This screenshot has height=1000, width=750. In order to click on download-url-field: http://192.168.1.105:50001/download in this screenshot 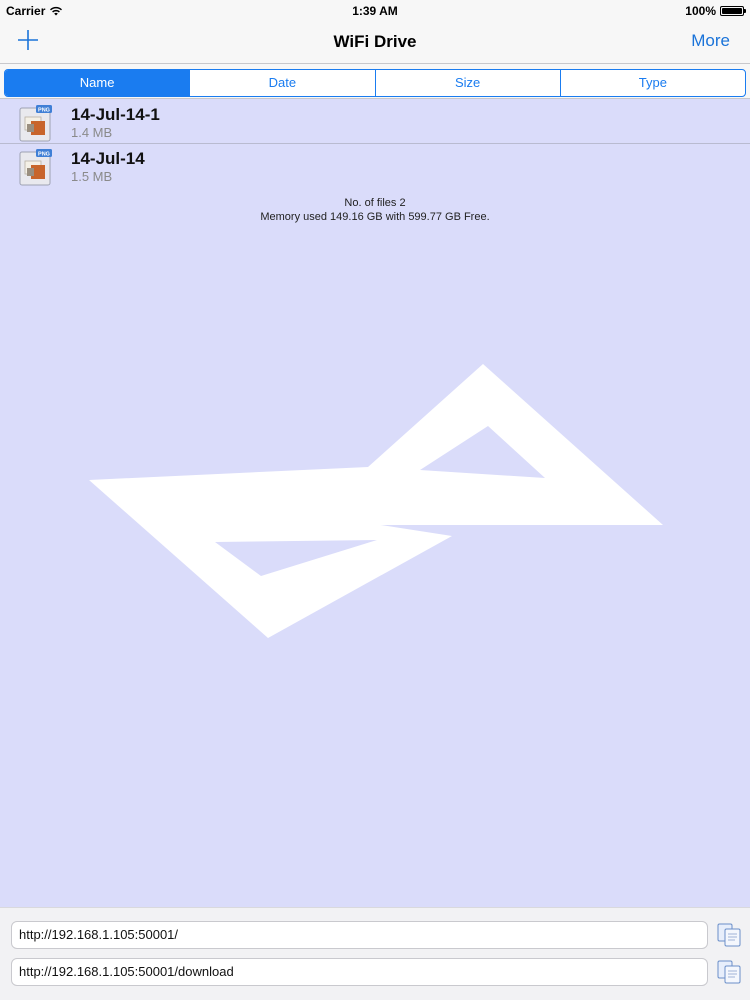, I will do `click(359, 972)`.